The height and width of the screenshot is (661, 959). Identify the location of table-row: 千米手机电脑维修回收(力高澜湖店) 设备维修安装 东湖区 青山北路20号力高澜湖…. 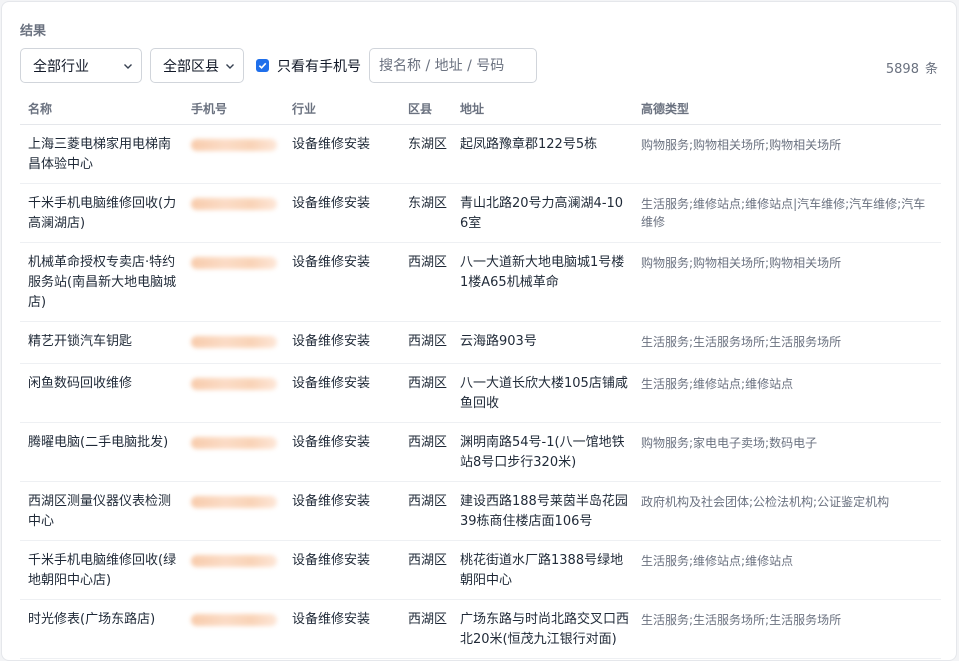
(480, 213).